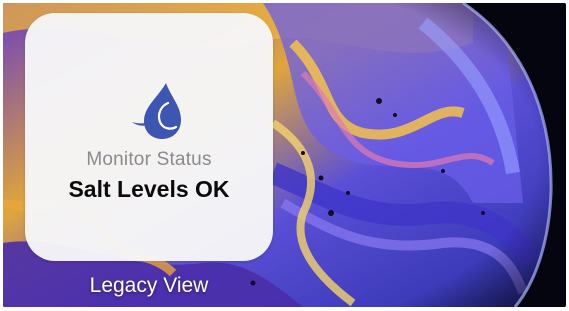 This screenshot has height=311, width=569. I want to click on water-drop-icon, so click(156, 111).